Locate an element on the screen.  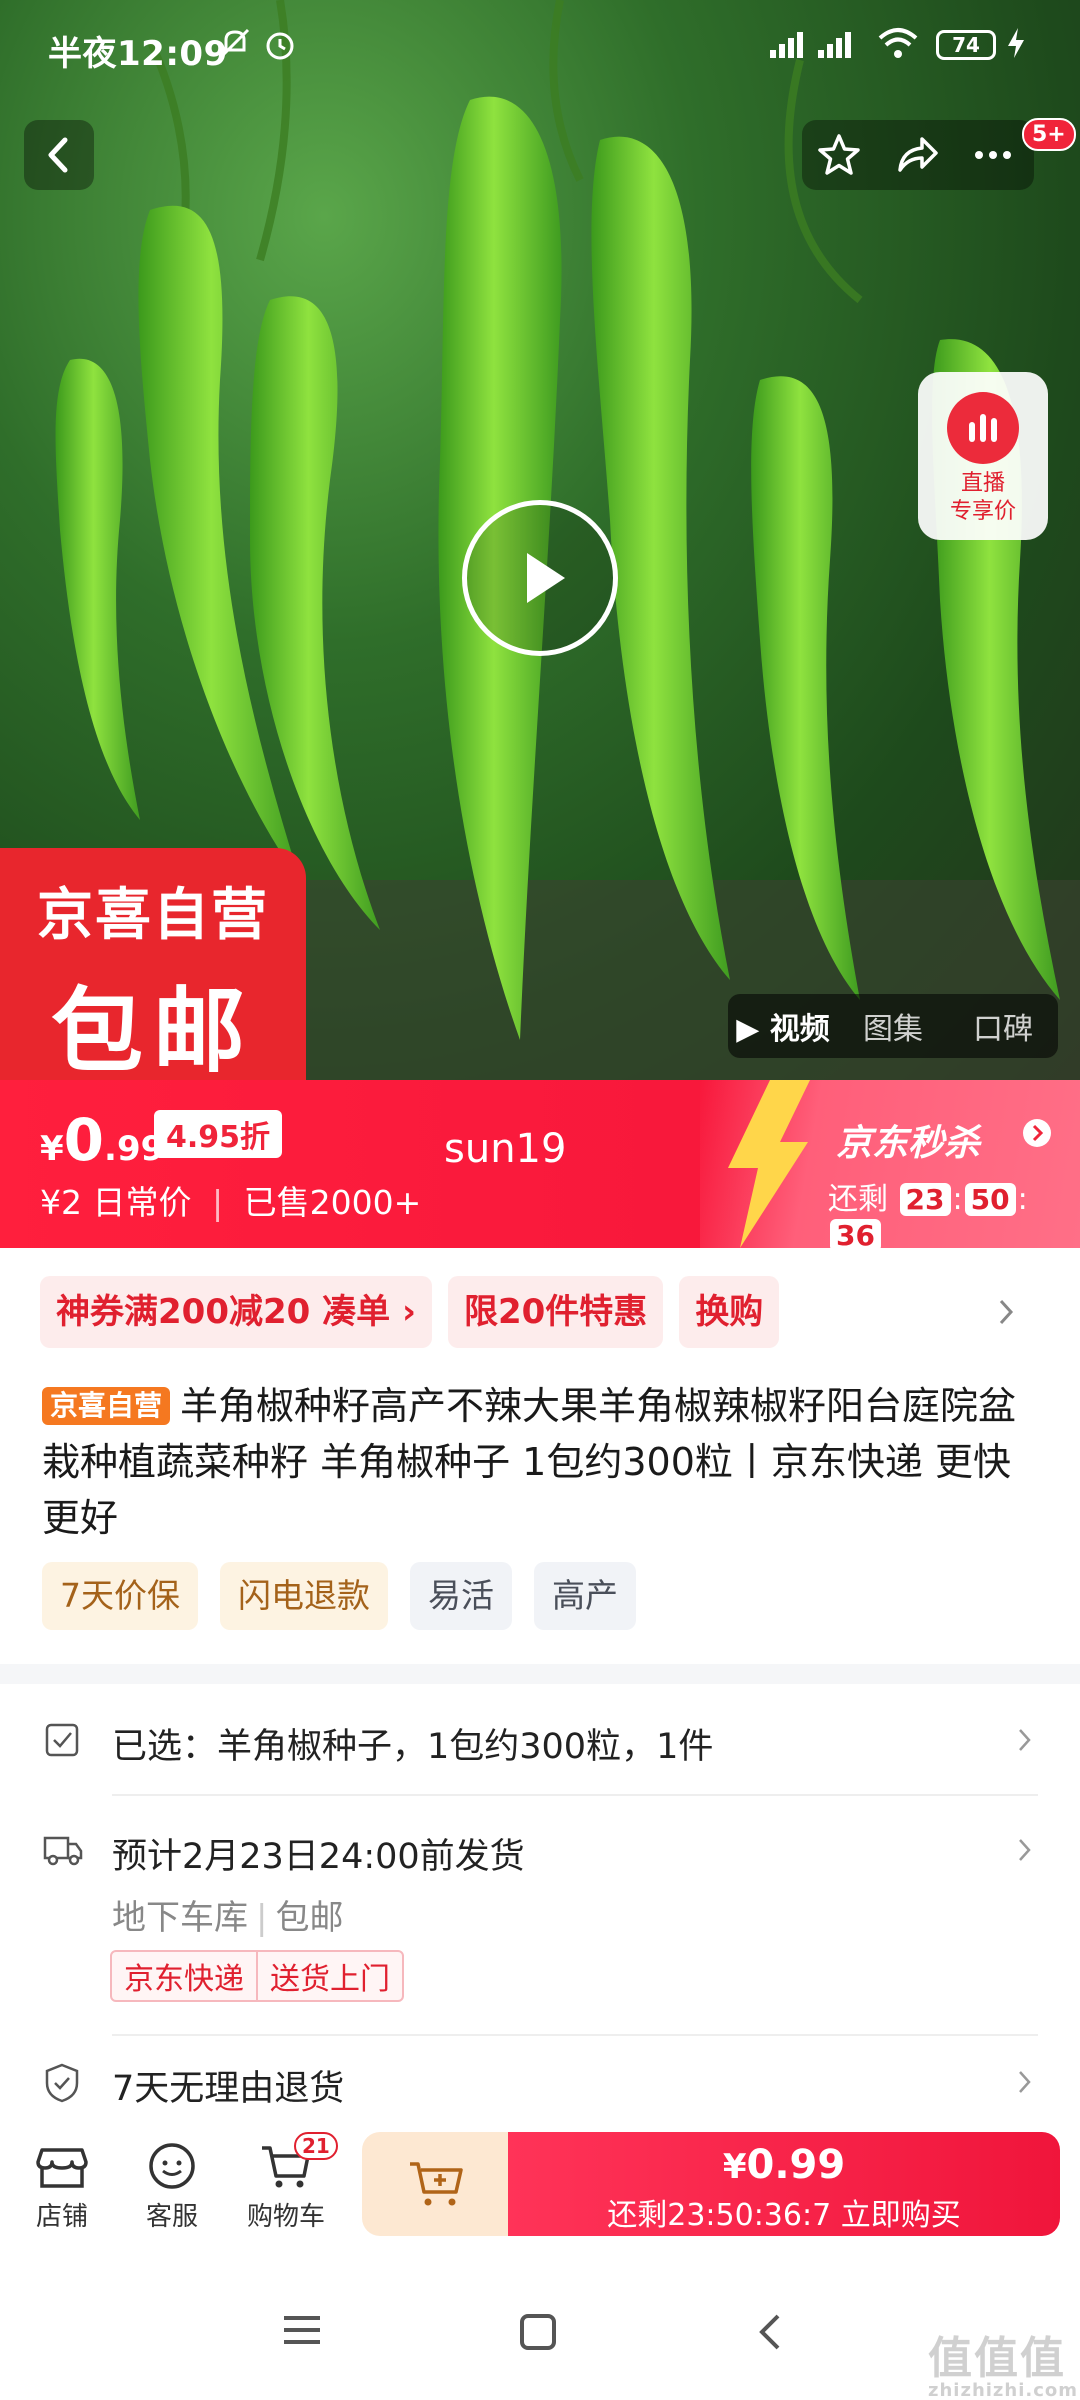
seckill-countdown: 还剩 23:50:36 is located at coordinates (928, 1217).